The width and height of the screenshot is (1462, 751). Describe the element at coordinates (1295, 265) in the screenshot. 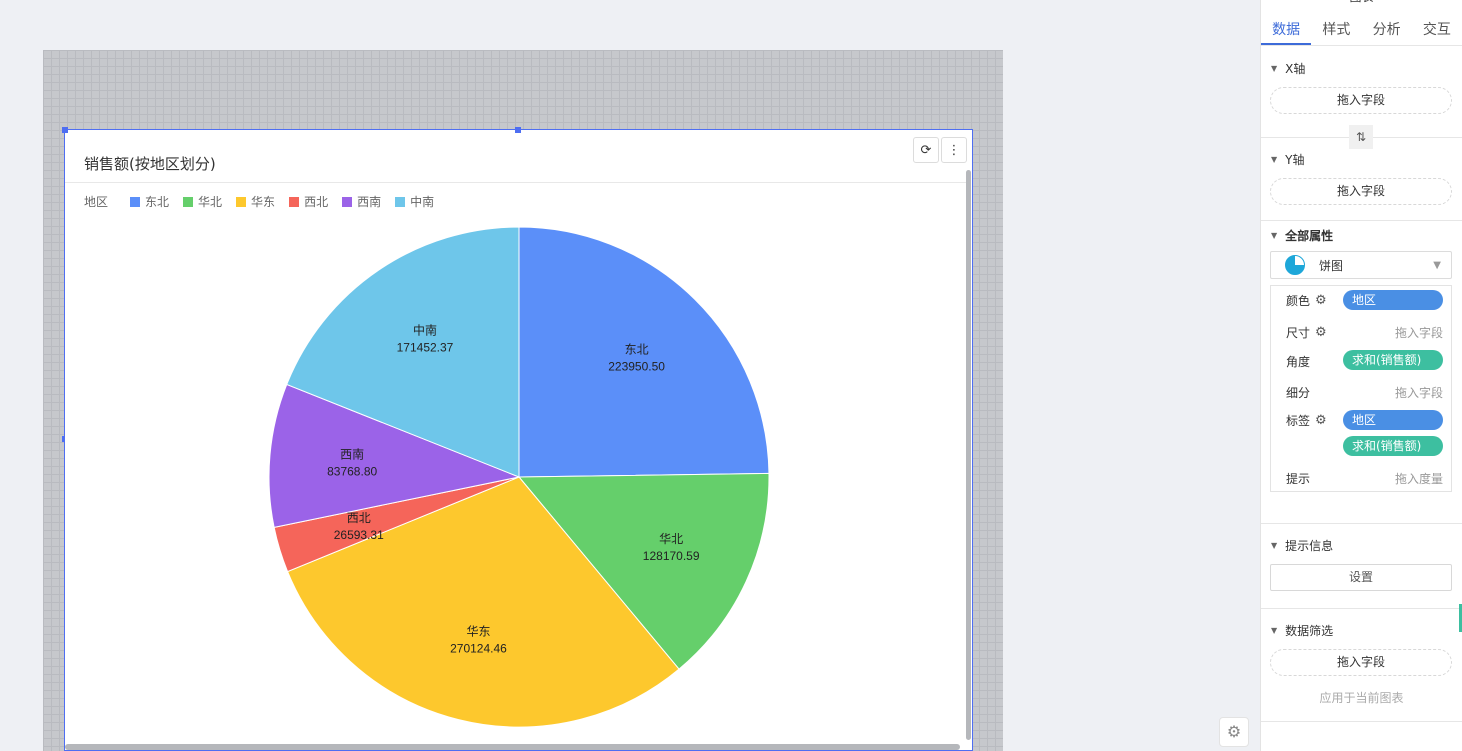

I see `pie-chart-icon` at that location.